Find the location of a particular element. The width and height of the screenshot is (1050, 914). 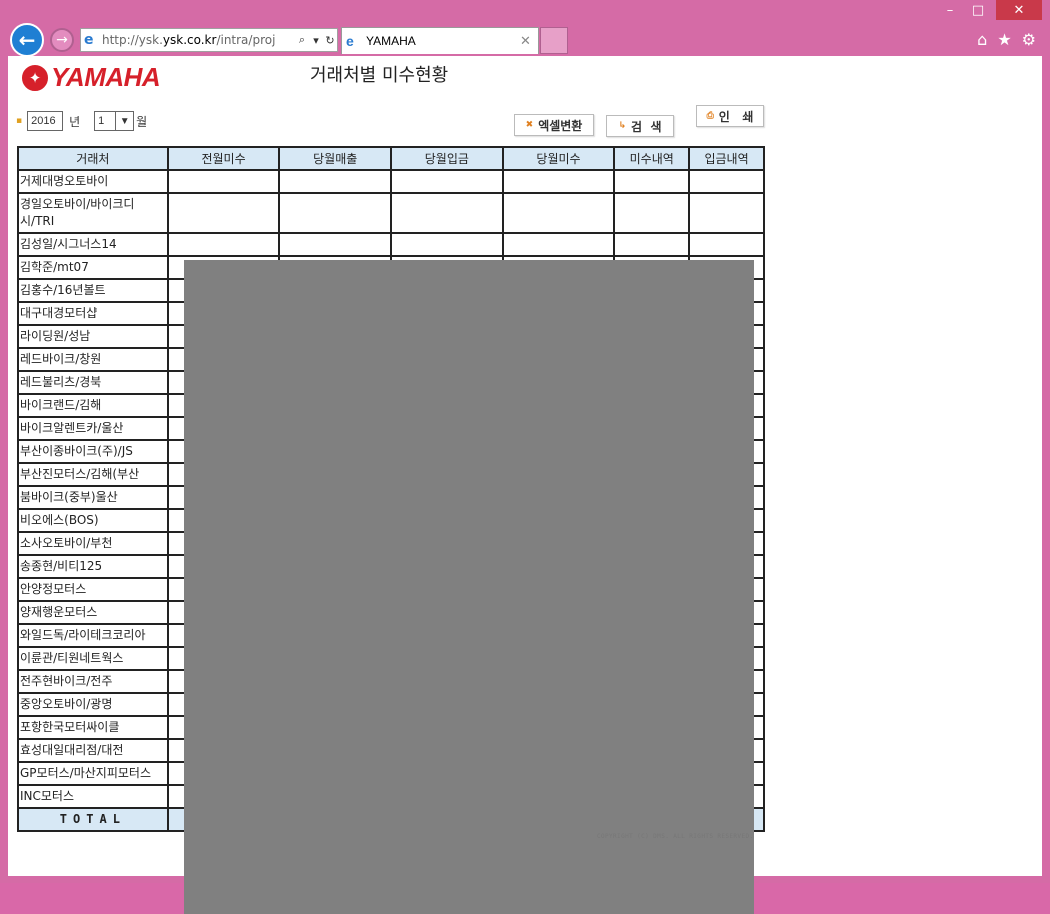

address-bar: e http://ysk.ysk.co.kr/intra/proj ⌕ ▾ ↻ is located at coordinates (209, 40).